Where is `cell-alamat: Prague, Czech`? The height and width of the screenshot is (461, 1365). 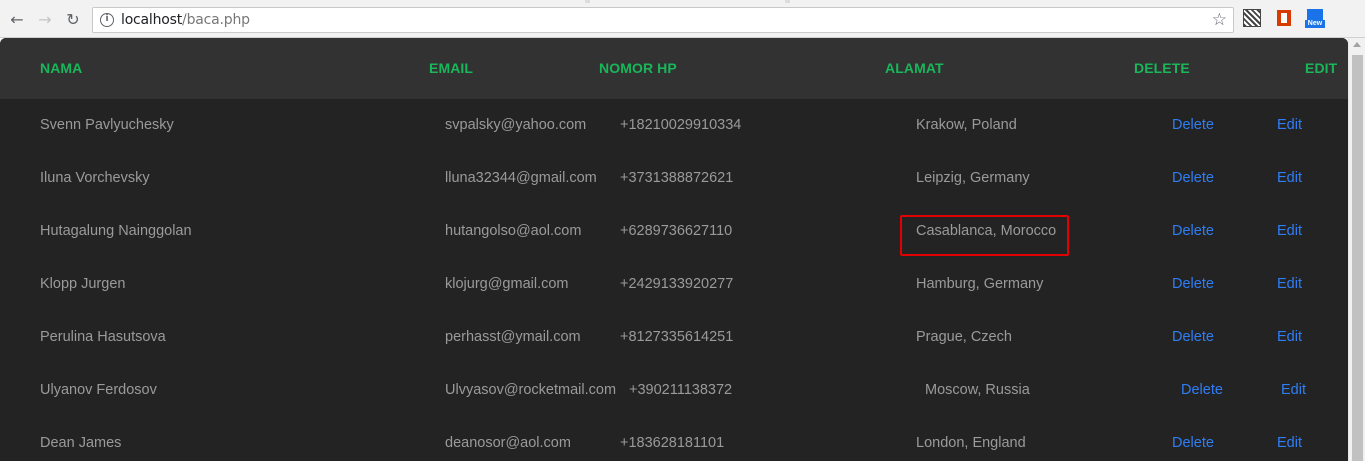
cell-alamat: Prague, Czech is located at coordinates (964, 337).